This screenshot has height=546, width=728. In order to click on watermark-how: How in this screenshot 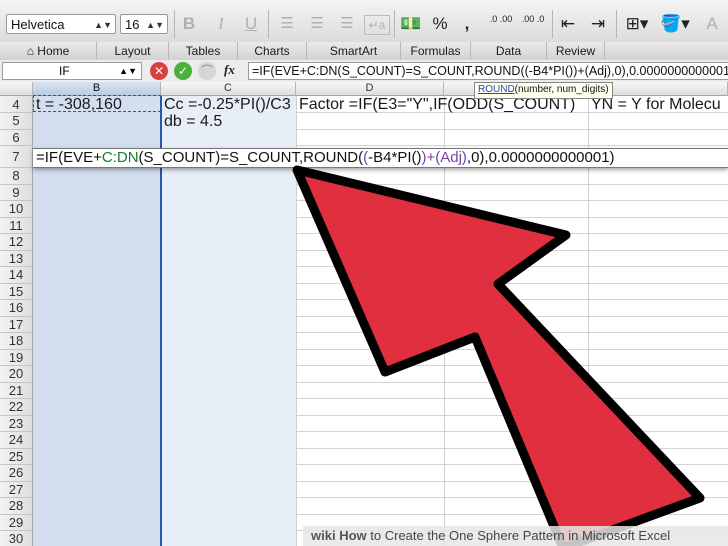, I will do `click(353, 535)`.